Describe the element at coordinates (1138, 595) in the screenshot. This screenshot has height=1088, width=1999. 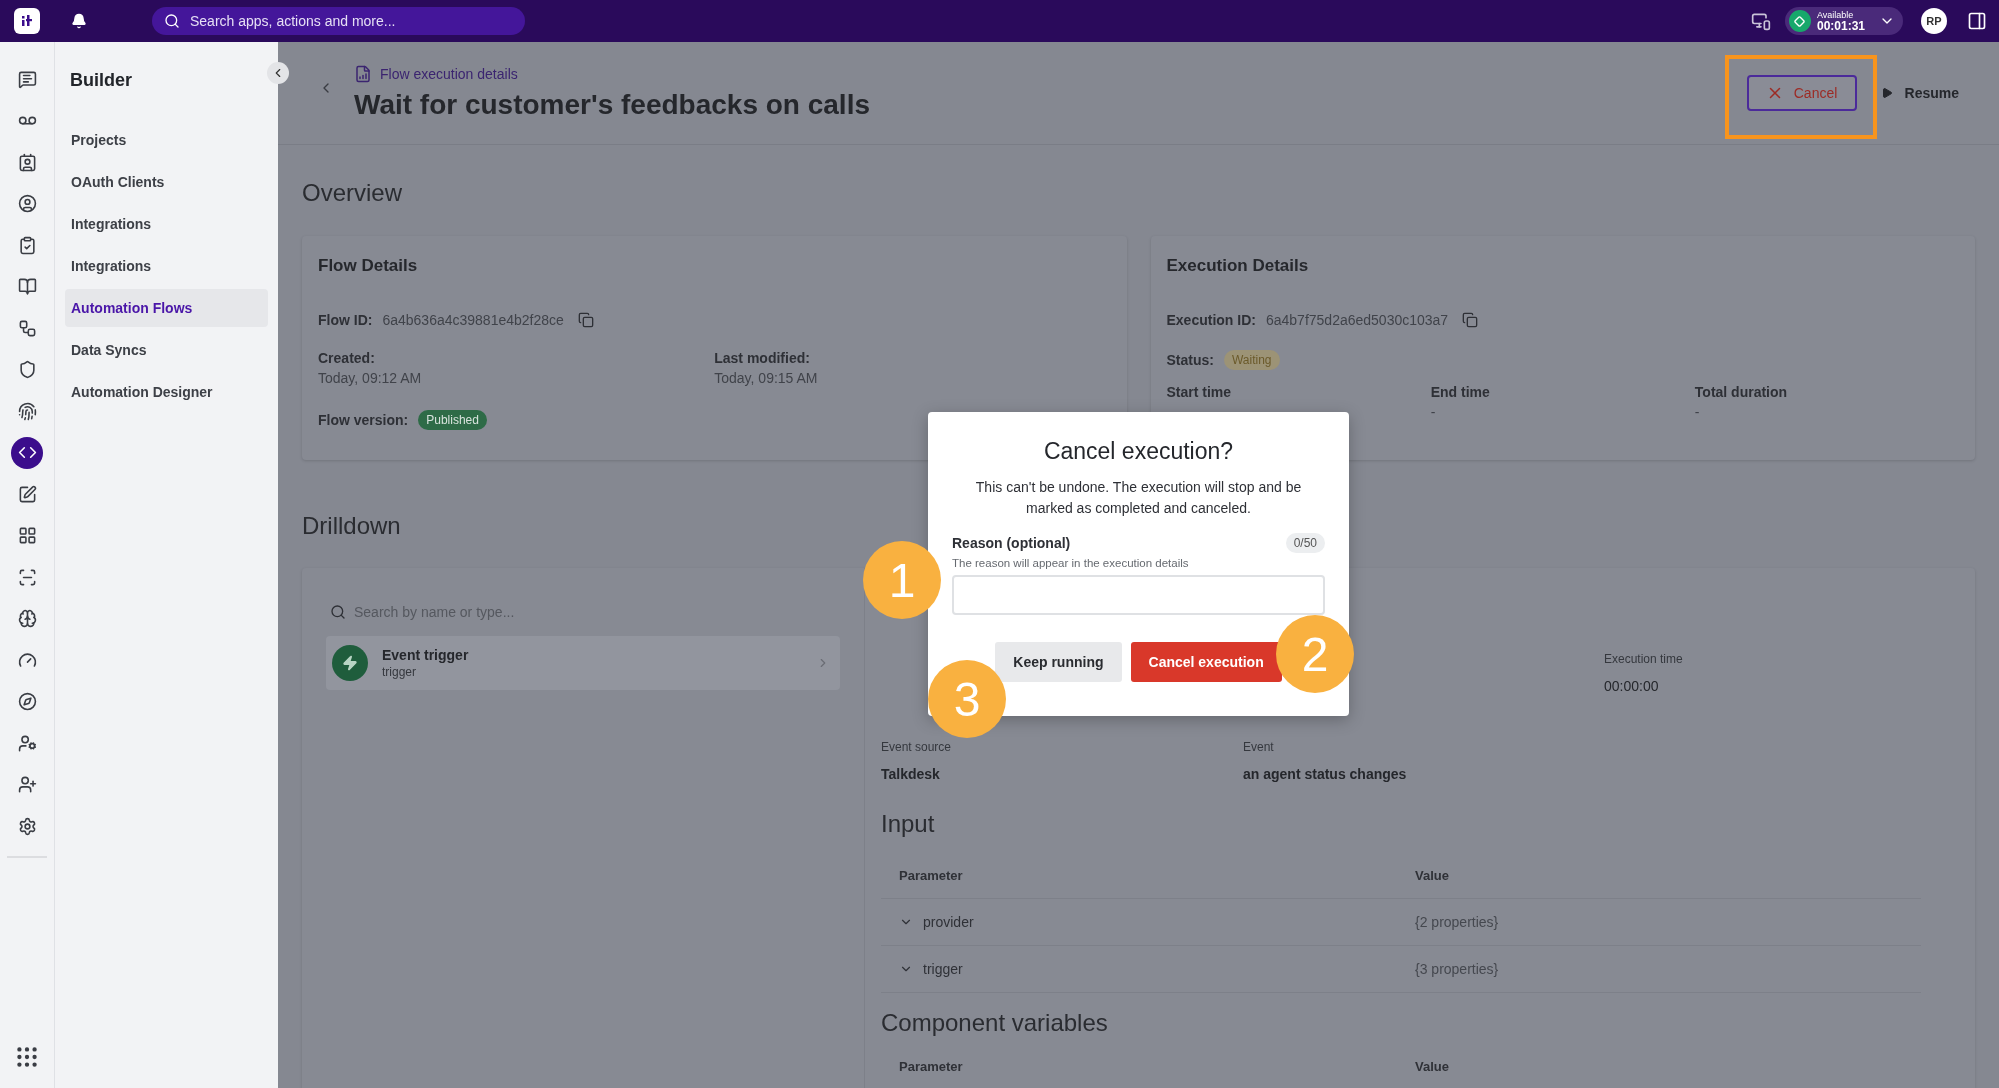
I see `reason-field` at that location.